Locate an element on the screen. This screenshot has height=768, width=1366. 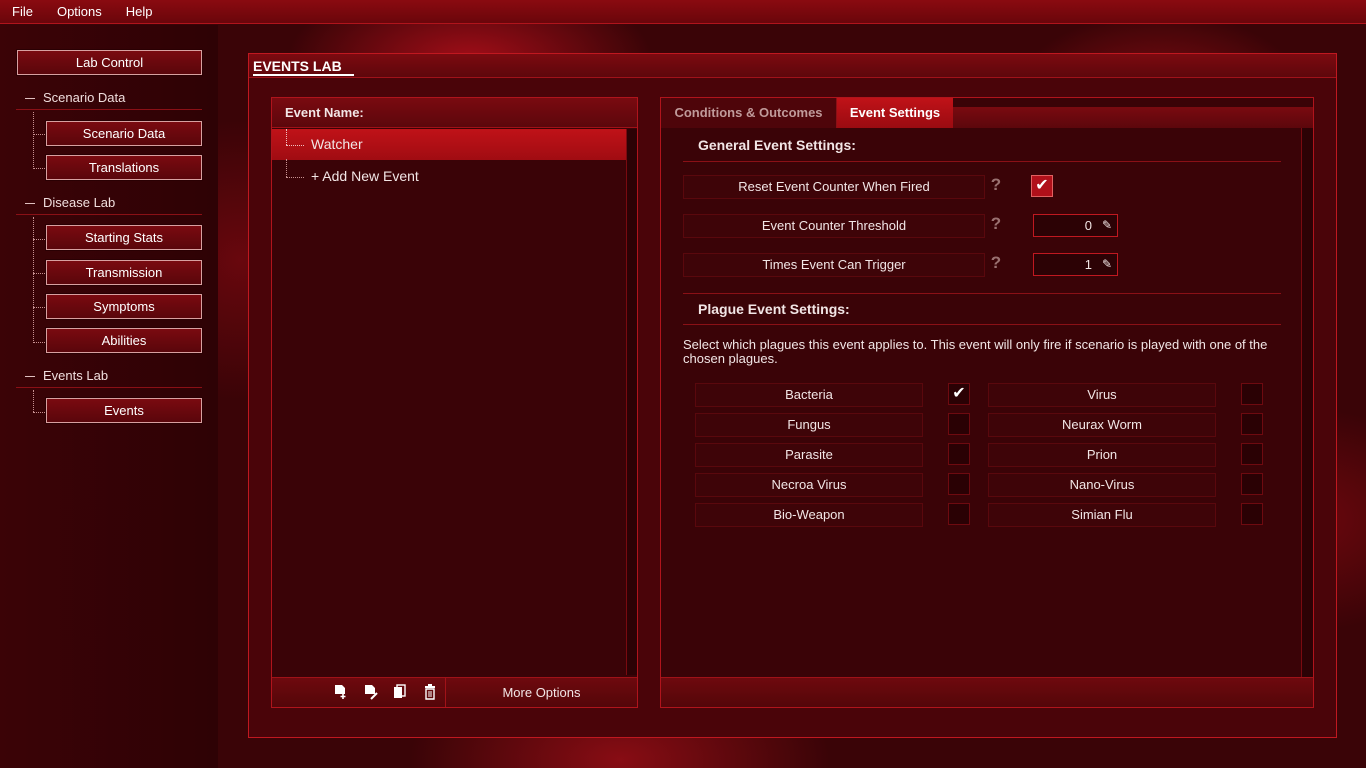
threshold-input: 0 ✎ is located at coordinates (1075, 225).